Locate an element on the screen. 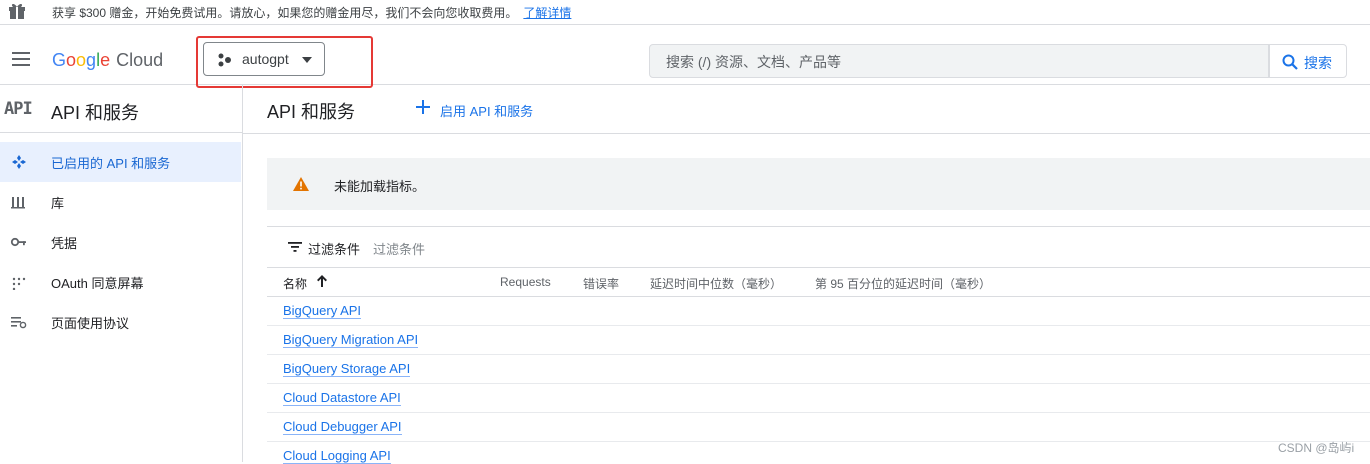  api-diamond-icon is located at coordinates (19, 162).